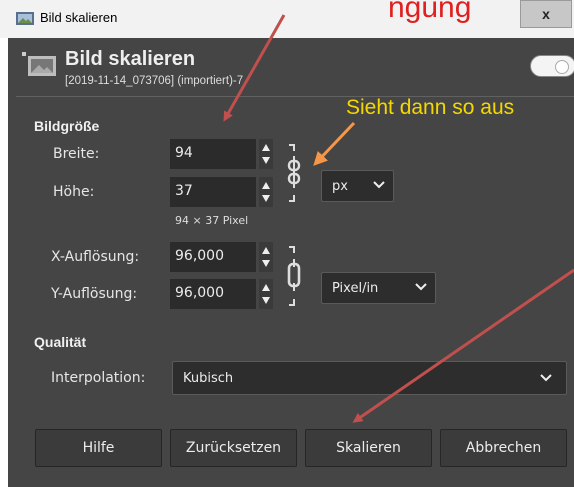  Describe the element at coordinates (430, 107) in the screenshot. I see `annotation-note: Sieht dann so aus` at that location.